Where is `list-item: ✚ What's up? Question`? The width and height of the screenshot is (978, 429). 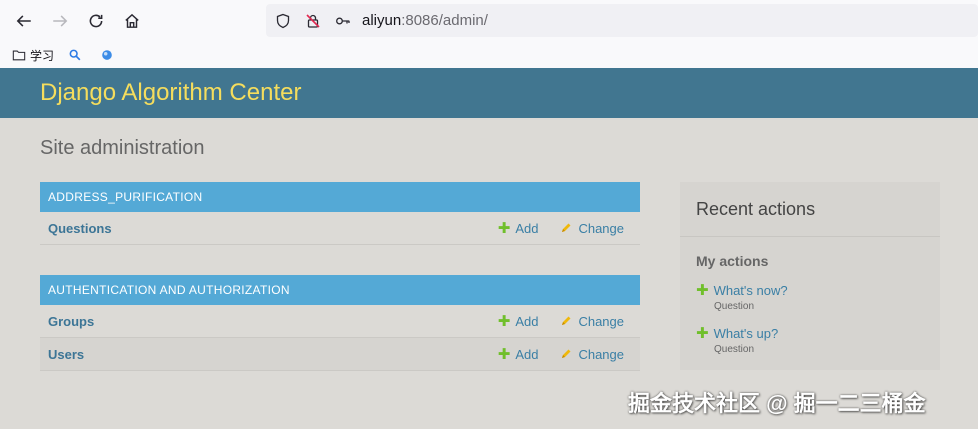 list-item: ✚ What's up? Question is located at coordinates (818, 340).